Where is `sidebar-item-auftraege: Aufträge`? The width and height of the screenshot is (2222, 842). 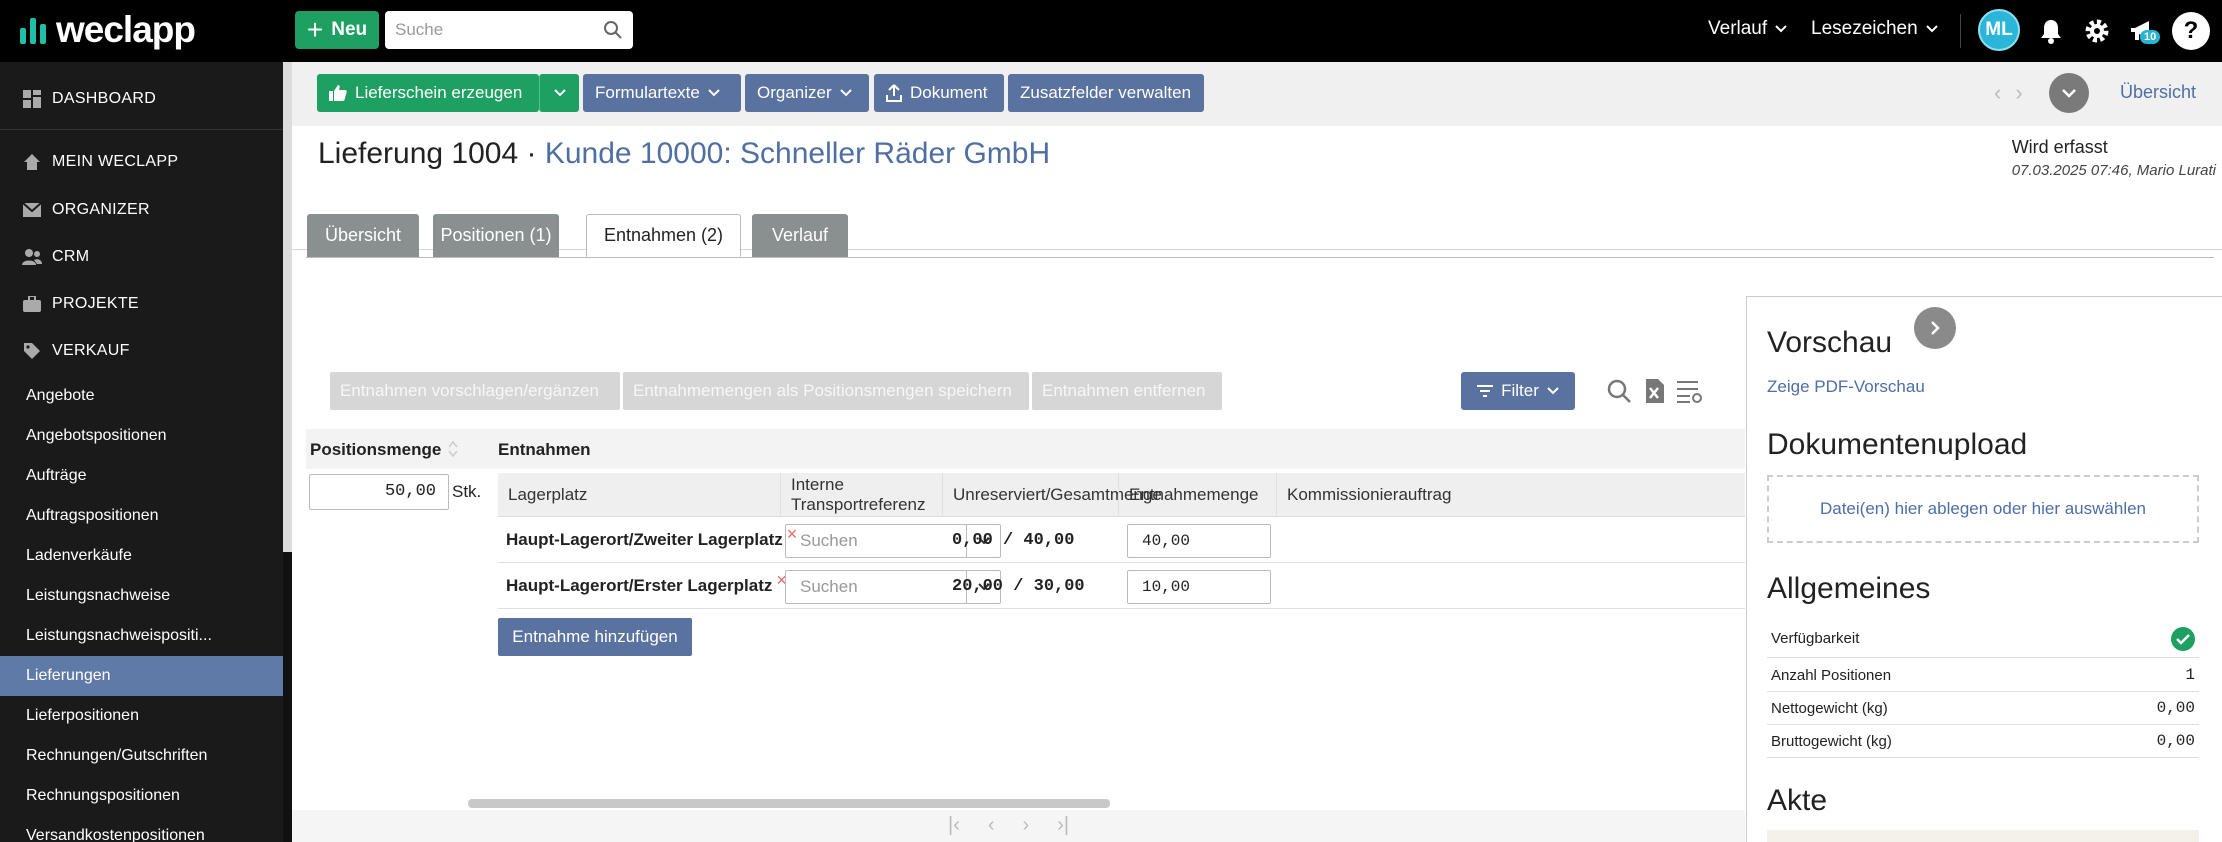
sidebar-item-auftraege: Aufträge is located at coordinates (141, 476).